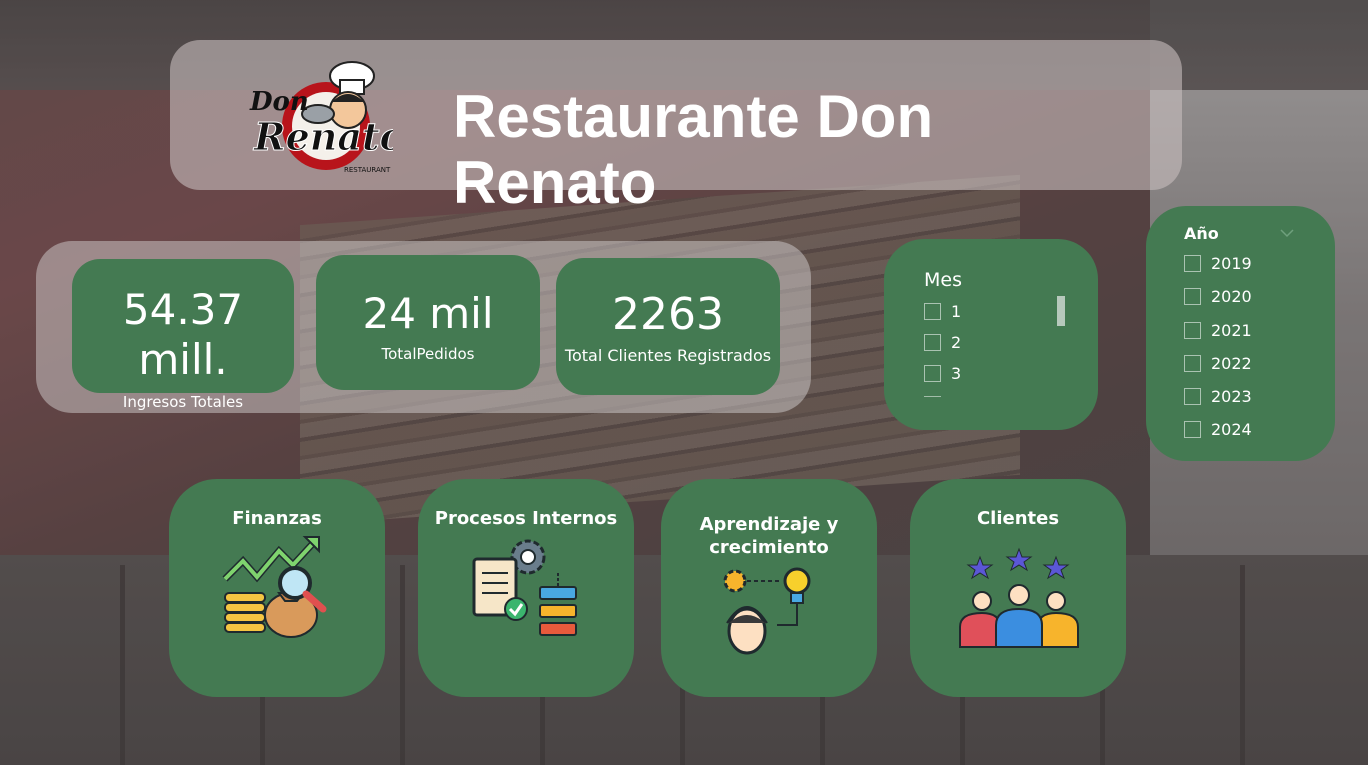 The width and height of the screenshot is (1368, 765). What do you see at coordinates (183, 402) in the screenshot?
I see `kpi-label: Ingresos Totales` at bounding box center [183, 402].